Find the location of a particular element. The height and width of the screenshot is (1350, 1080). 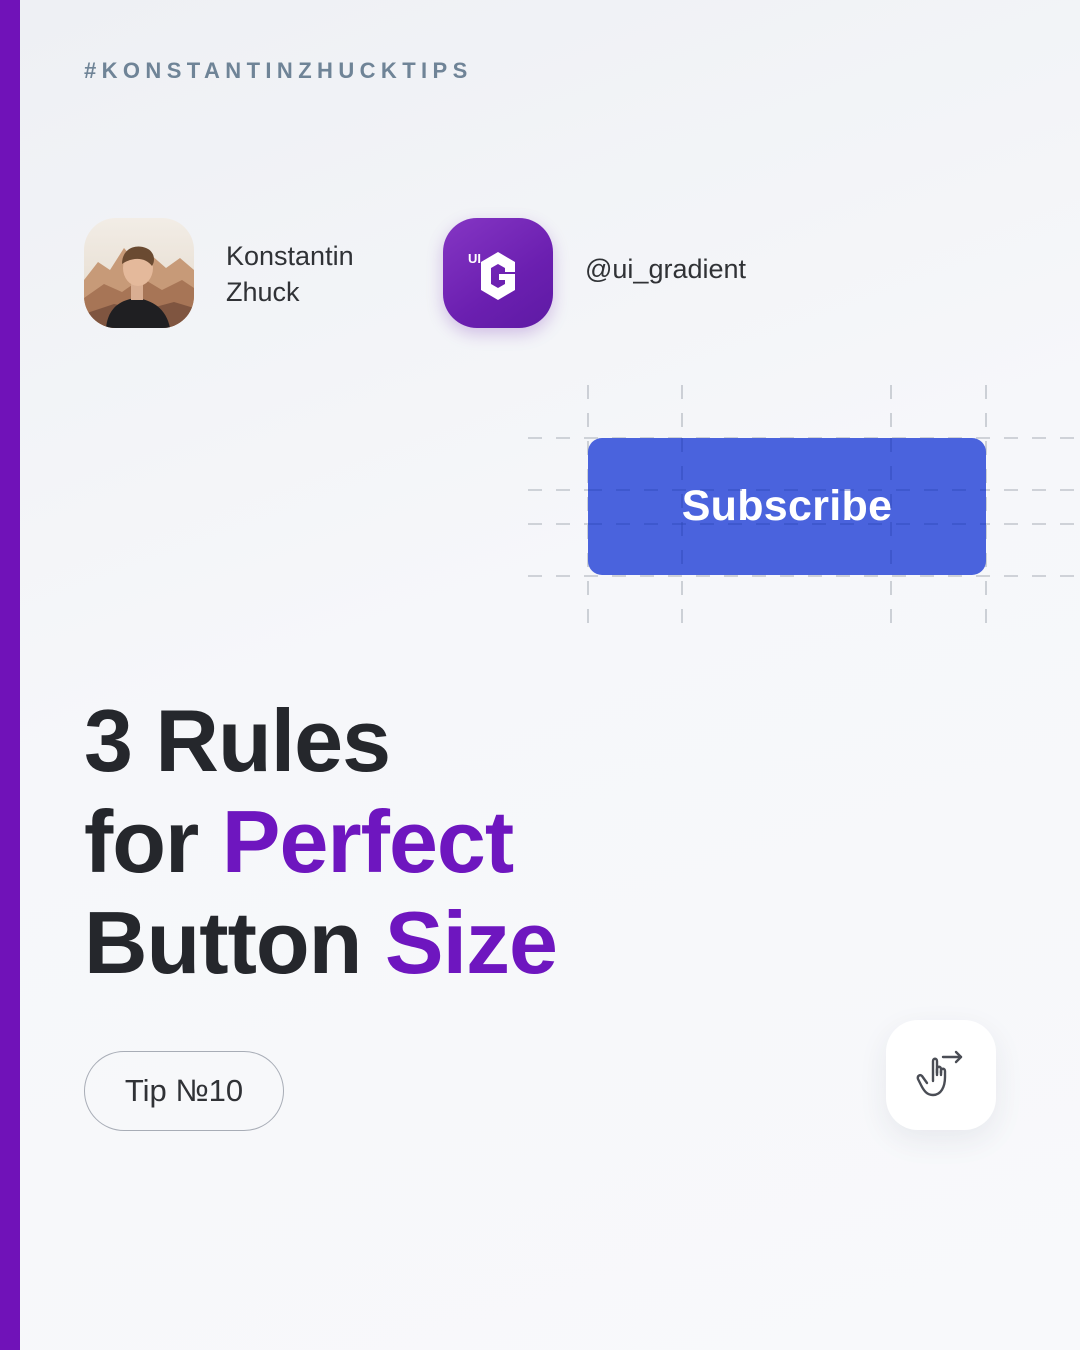

headline-line-1: 3 Rules is located at coordinates (237, 740).